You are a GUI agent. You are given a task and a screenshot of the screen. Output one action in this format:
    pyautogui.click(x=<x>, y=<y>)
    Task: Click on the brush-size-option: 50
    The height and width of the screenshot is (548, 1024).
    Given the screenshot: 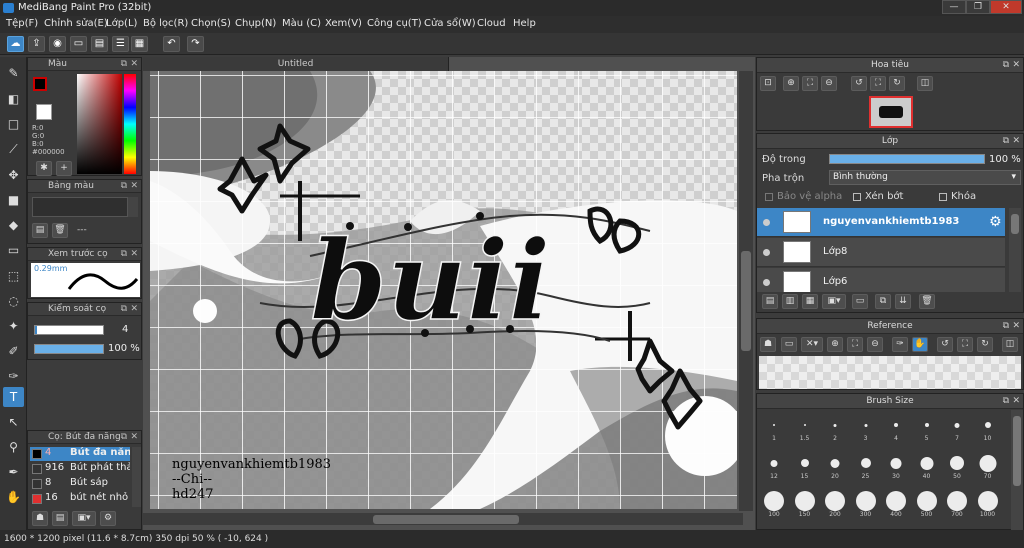 What is the action you would take?
    pyautogui.click(x=957, y=465)
    